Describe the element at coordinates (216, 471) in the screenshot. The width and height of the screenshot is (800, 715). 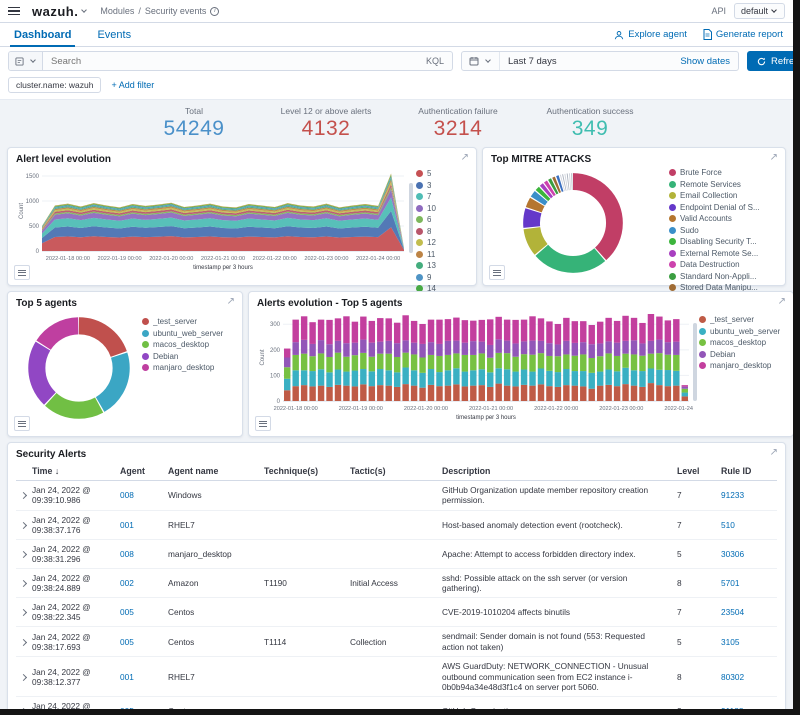
I see `column-header-agent-name: Agent name` at that location.